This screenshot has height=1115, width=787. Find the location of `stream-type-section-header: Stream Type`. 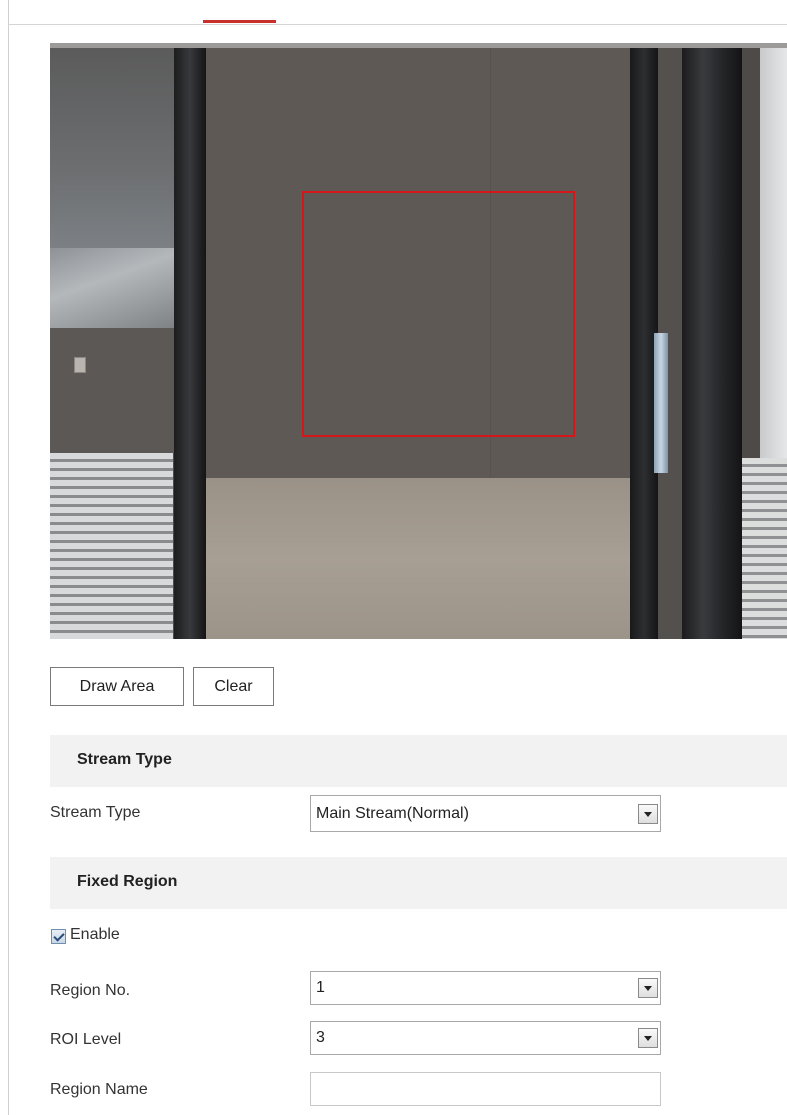

stream-type-section-header: Stream Type is located at coordinates (418, 761).